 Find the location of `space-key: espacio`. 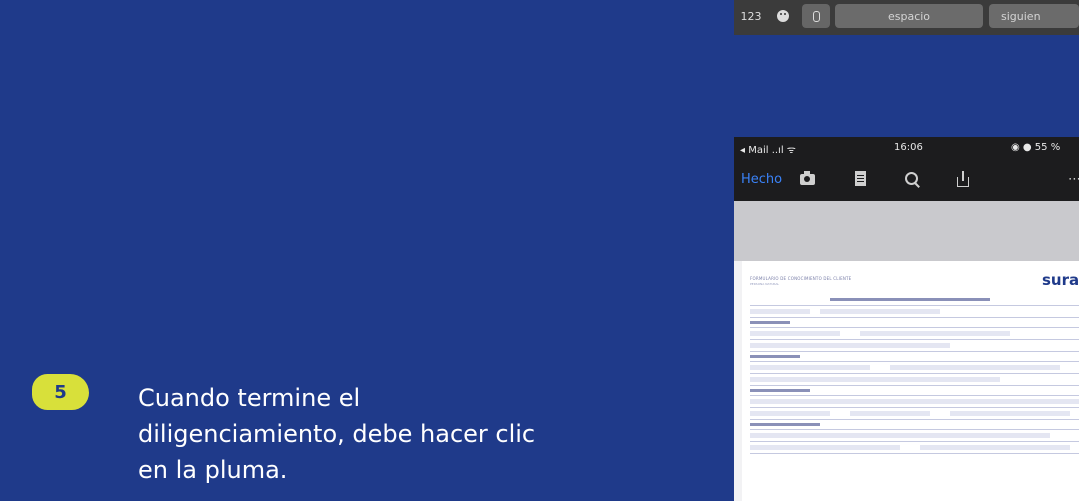

space-key: espacio is located at coordinates (909, 16).